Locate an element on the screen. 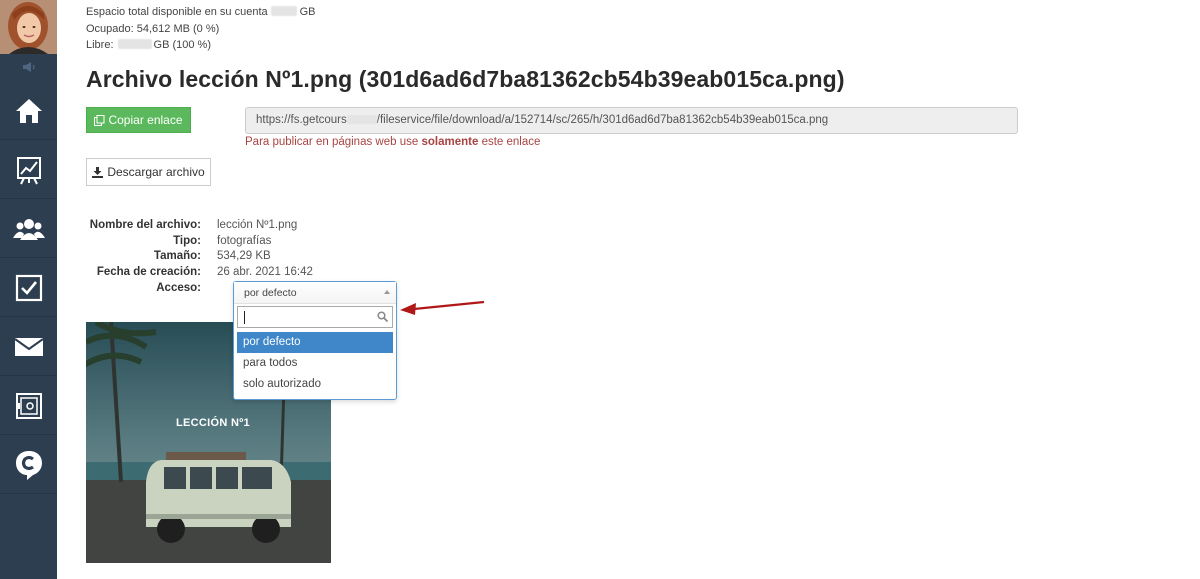 This screenshot has height=579, width=1200. storage-free-line: Libre: GB (100 %) is located at coordinates (201, 45).